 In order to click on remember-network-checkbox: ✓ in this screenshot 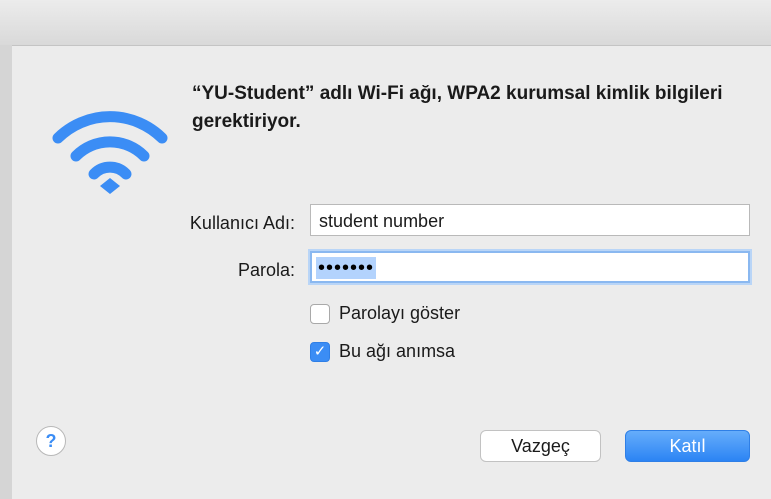, I will do `click(320, 352)`.